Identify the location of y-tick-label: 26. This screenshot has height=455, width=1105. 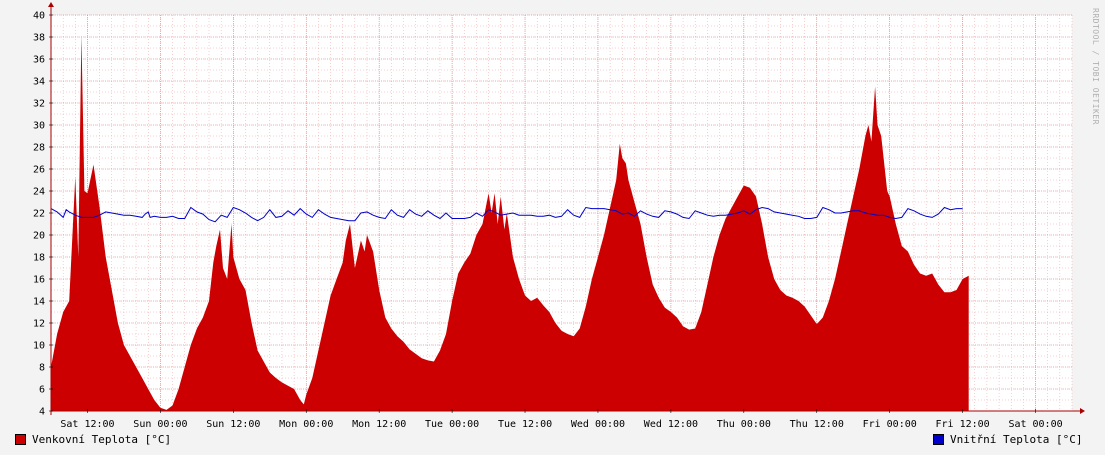
(39, 170).